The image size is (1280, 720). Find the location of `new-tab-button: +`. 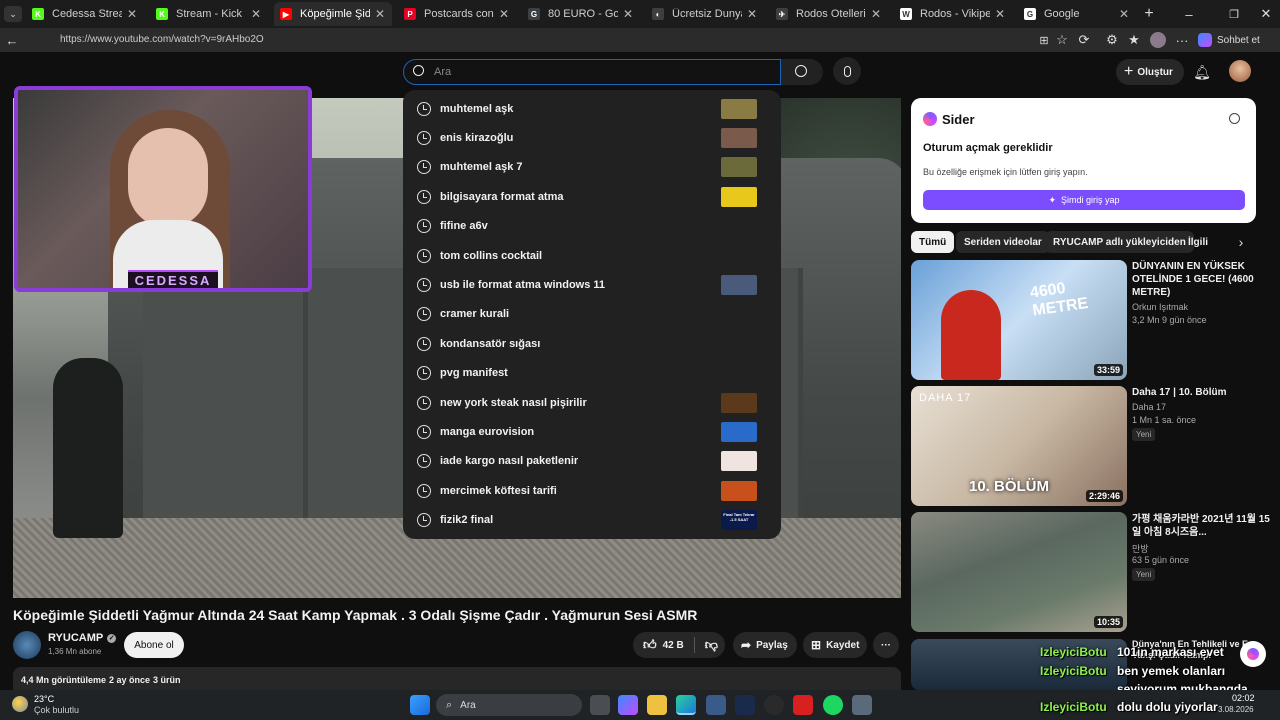

new-tab-button: + is located at coordinates (1149, 14).